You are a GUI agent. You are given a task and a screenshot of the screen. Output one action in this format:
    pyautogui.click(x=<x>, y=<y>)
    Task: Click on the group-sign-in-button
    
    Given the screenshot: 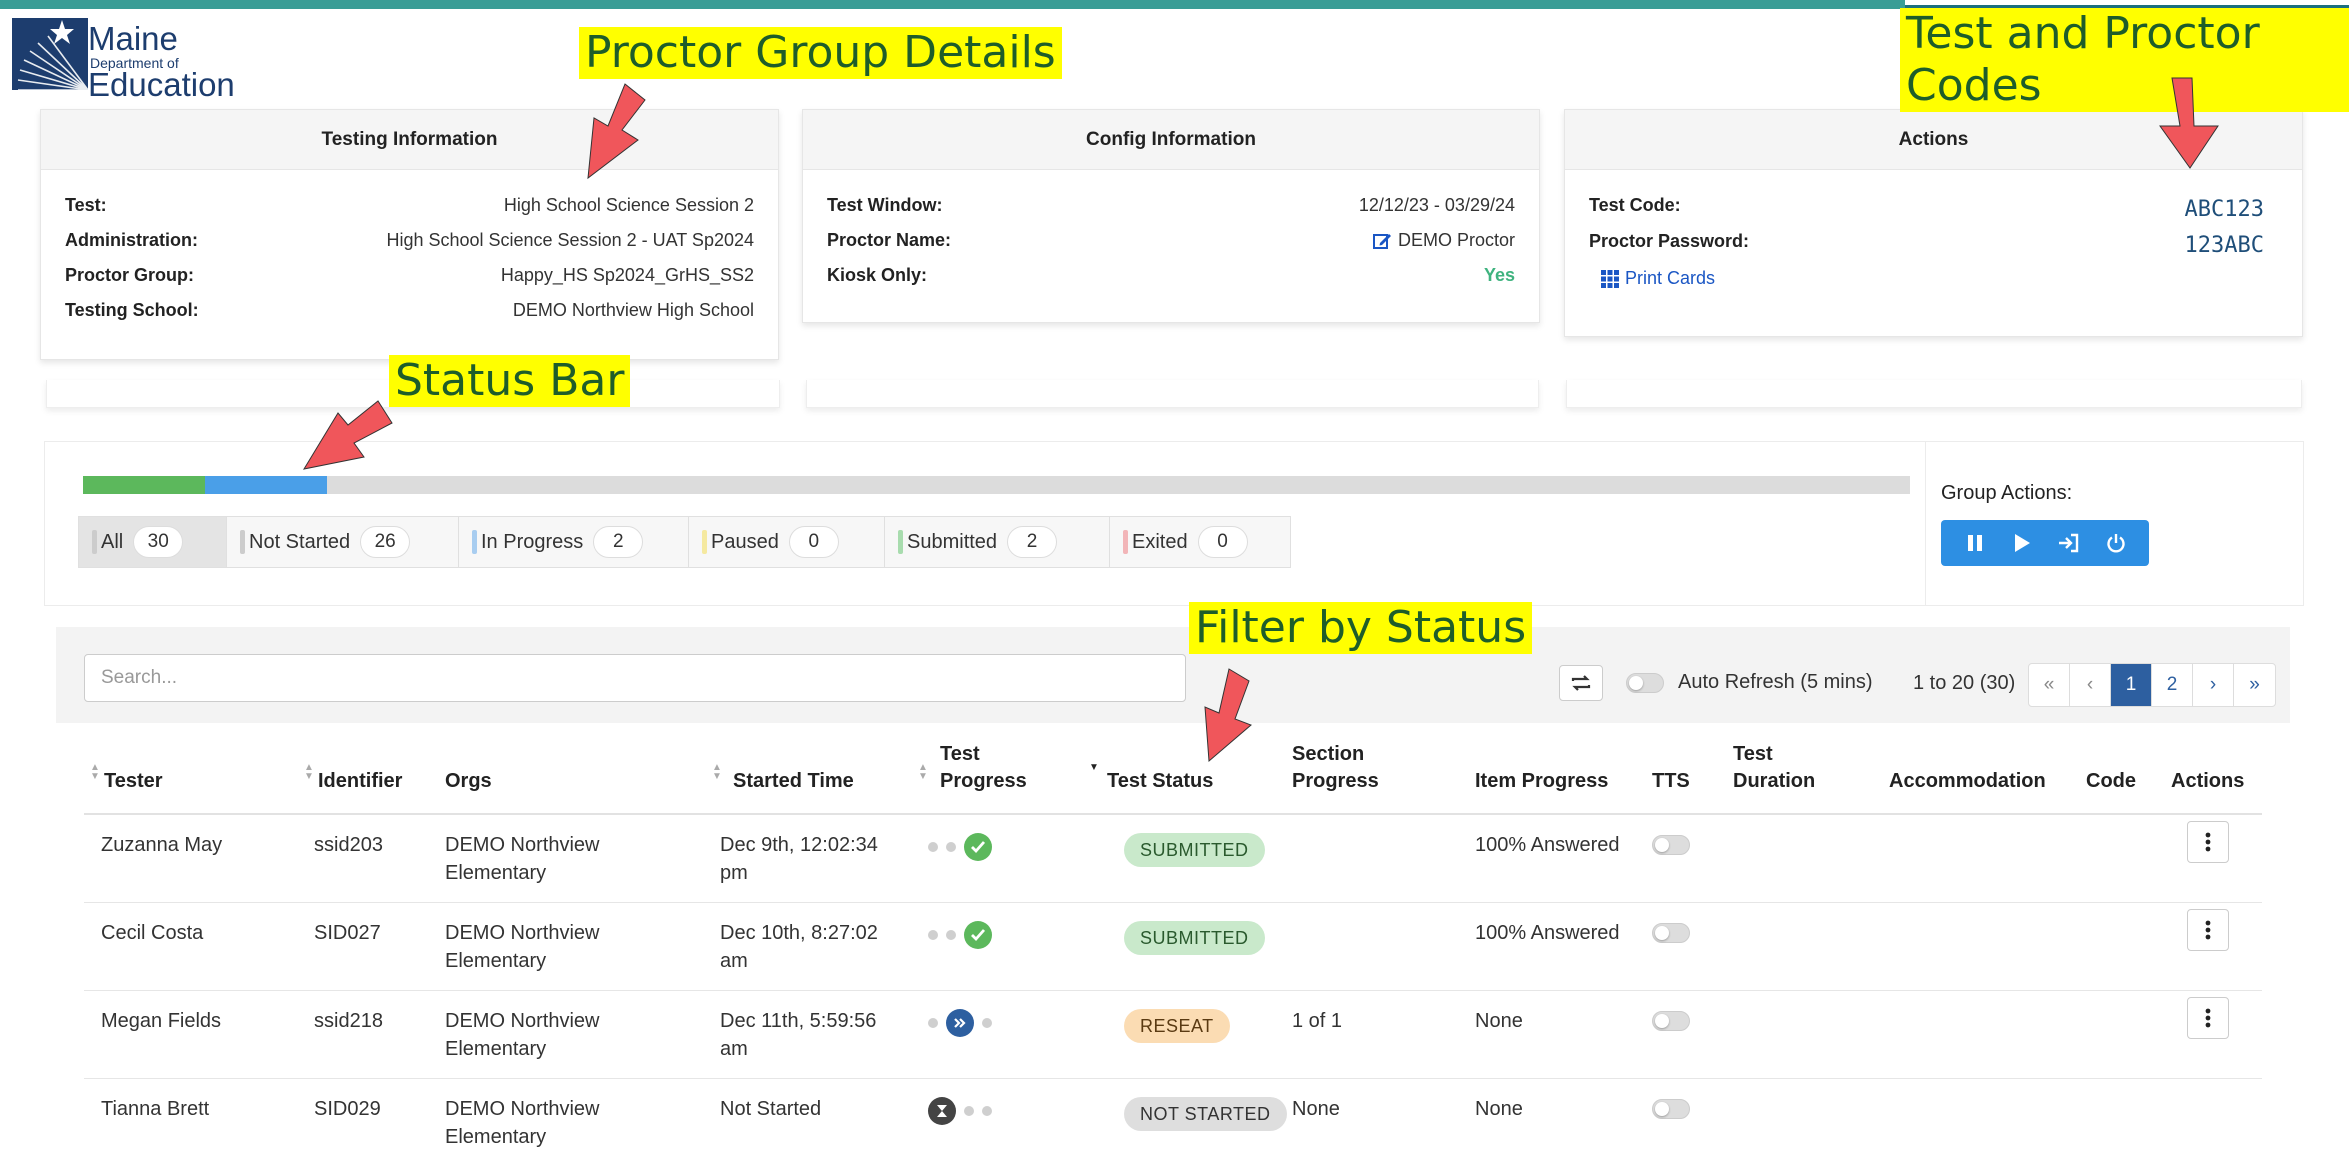 What is the action you would take?
    pyautogui.click(x=2069, y=543)
    